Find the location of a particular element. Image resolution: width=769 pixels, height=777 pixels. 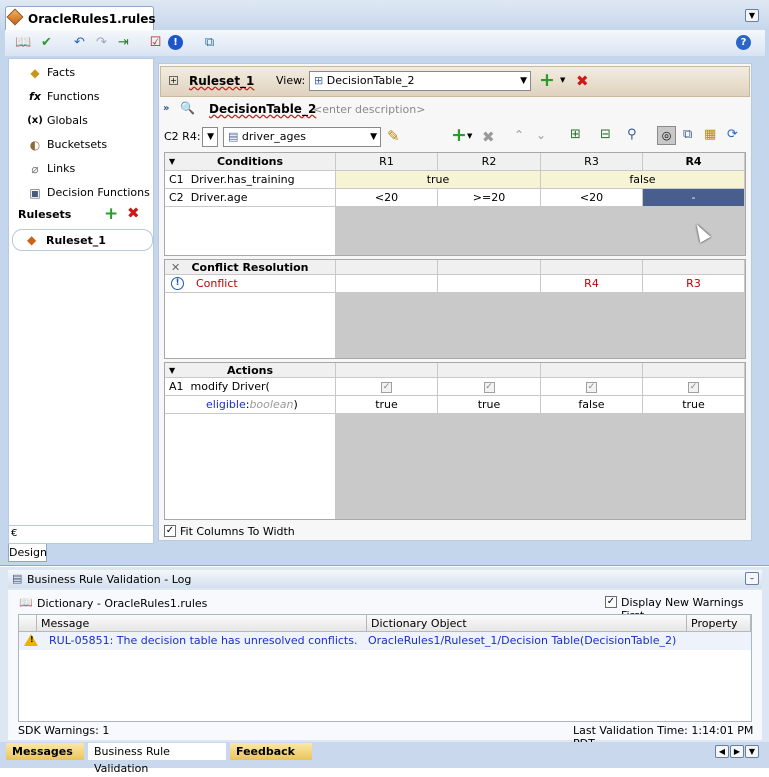

nav-item-functions: fx Functions is located at coordinates (82, 97).